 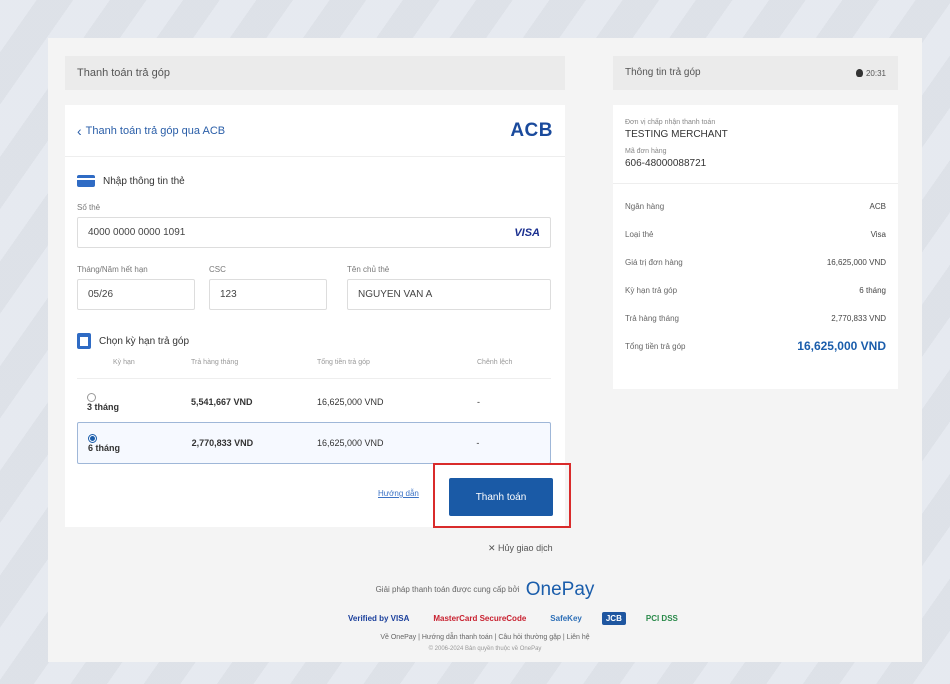 I want to click on detail-row: Kỳ hạn trả góp 6 tháng, so click(x=755, y=290).